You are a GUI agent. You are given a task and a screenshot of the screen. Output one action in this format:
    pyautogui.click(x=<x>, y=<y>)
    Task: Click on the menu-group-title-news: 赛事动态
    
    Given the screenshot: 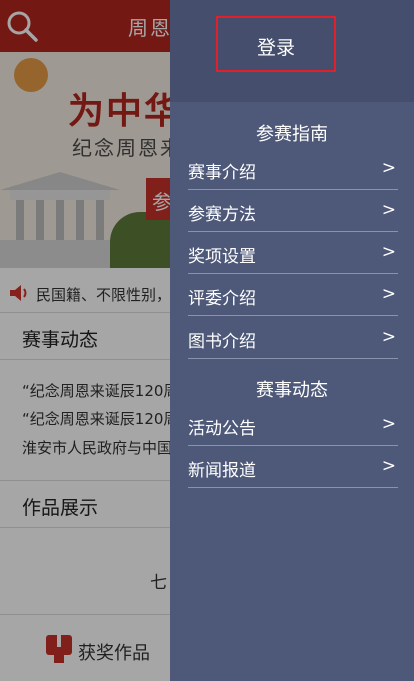 What is the action you would take?
    pyautogui.click(x=292, y=390)
    